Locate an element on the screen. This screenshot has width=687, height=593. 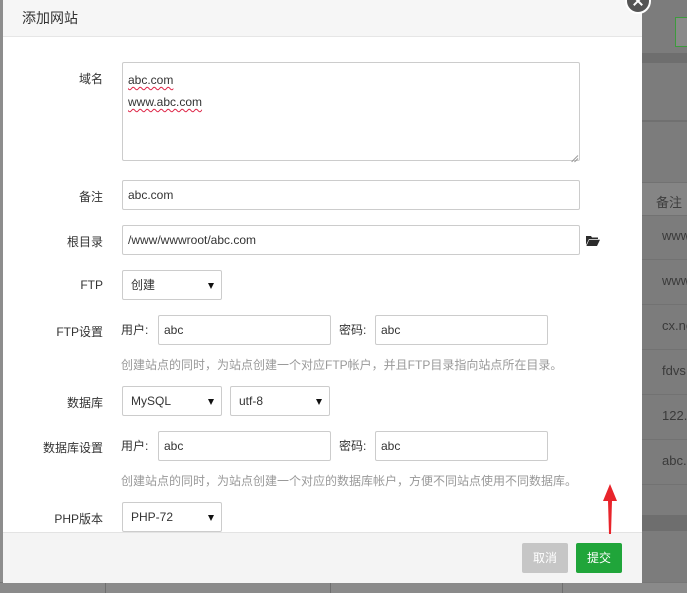
dialog-header: 添加网站 is located at coordinates (322, 18).